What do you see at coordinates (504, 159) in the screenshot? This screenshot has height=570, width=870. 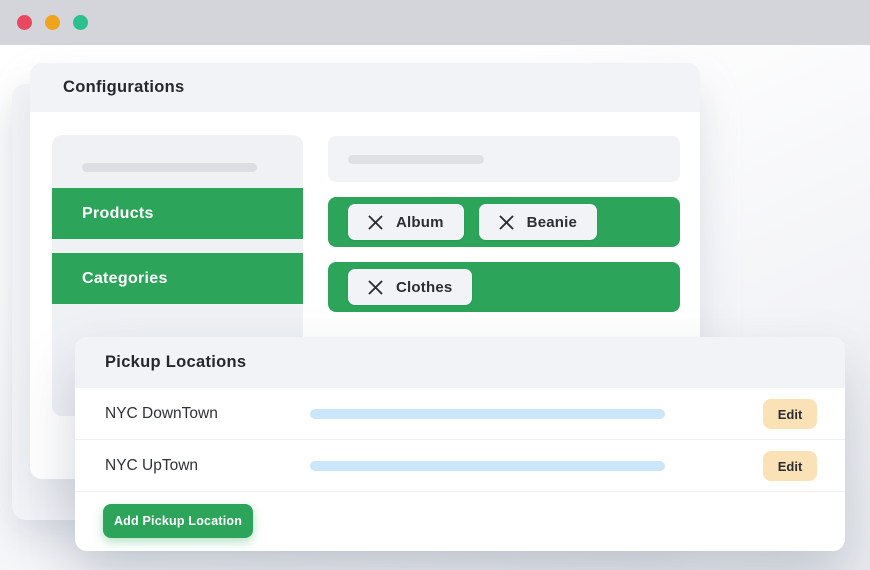 I see `filter-placeholder-box` at bounding box center [504, 159].